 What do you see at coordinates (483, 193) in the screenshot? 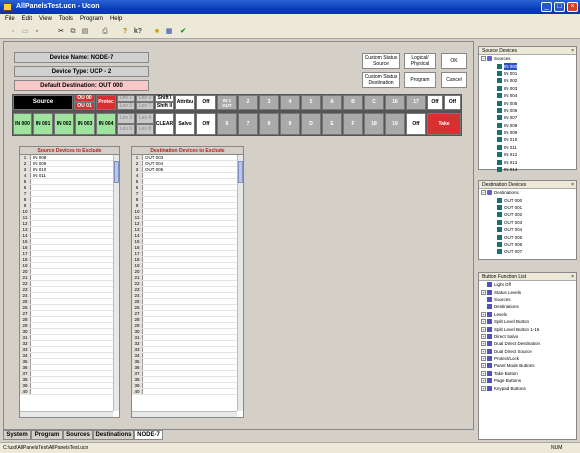
I see `collapse-icon: −` at bounding box center [483, 193].